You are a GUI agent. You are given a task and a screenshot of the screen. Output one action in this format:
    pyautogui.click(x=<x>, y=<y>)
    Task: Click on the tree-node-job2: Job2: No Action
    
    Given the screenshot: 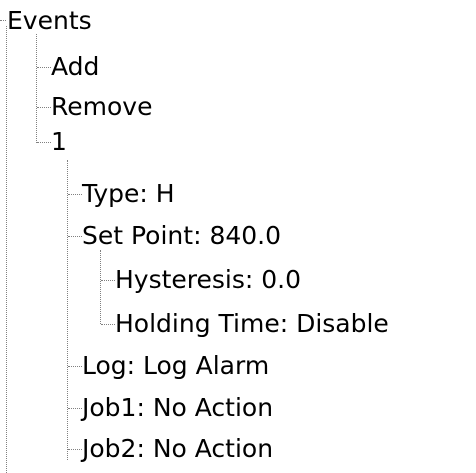 What is the action you would take?
    pyautogui.click(x=177, y=449)
    